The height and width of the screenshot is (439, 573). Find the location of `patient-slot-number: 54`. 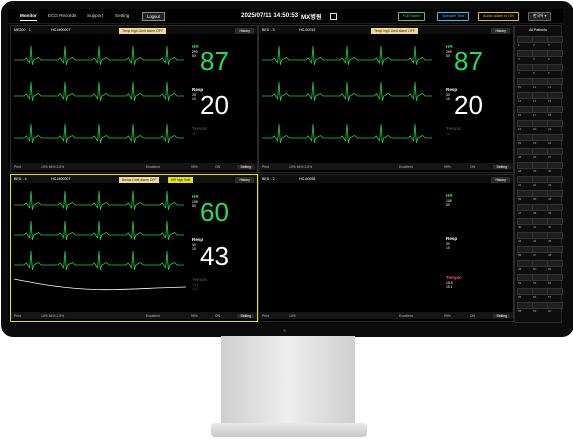

patient-slot-number: 54 is located at coordinates (550, 283).